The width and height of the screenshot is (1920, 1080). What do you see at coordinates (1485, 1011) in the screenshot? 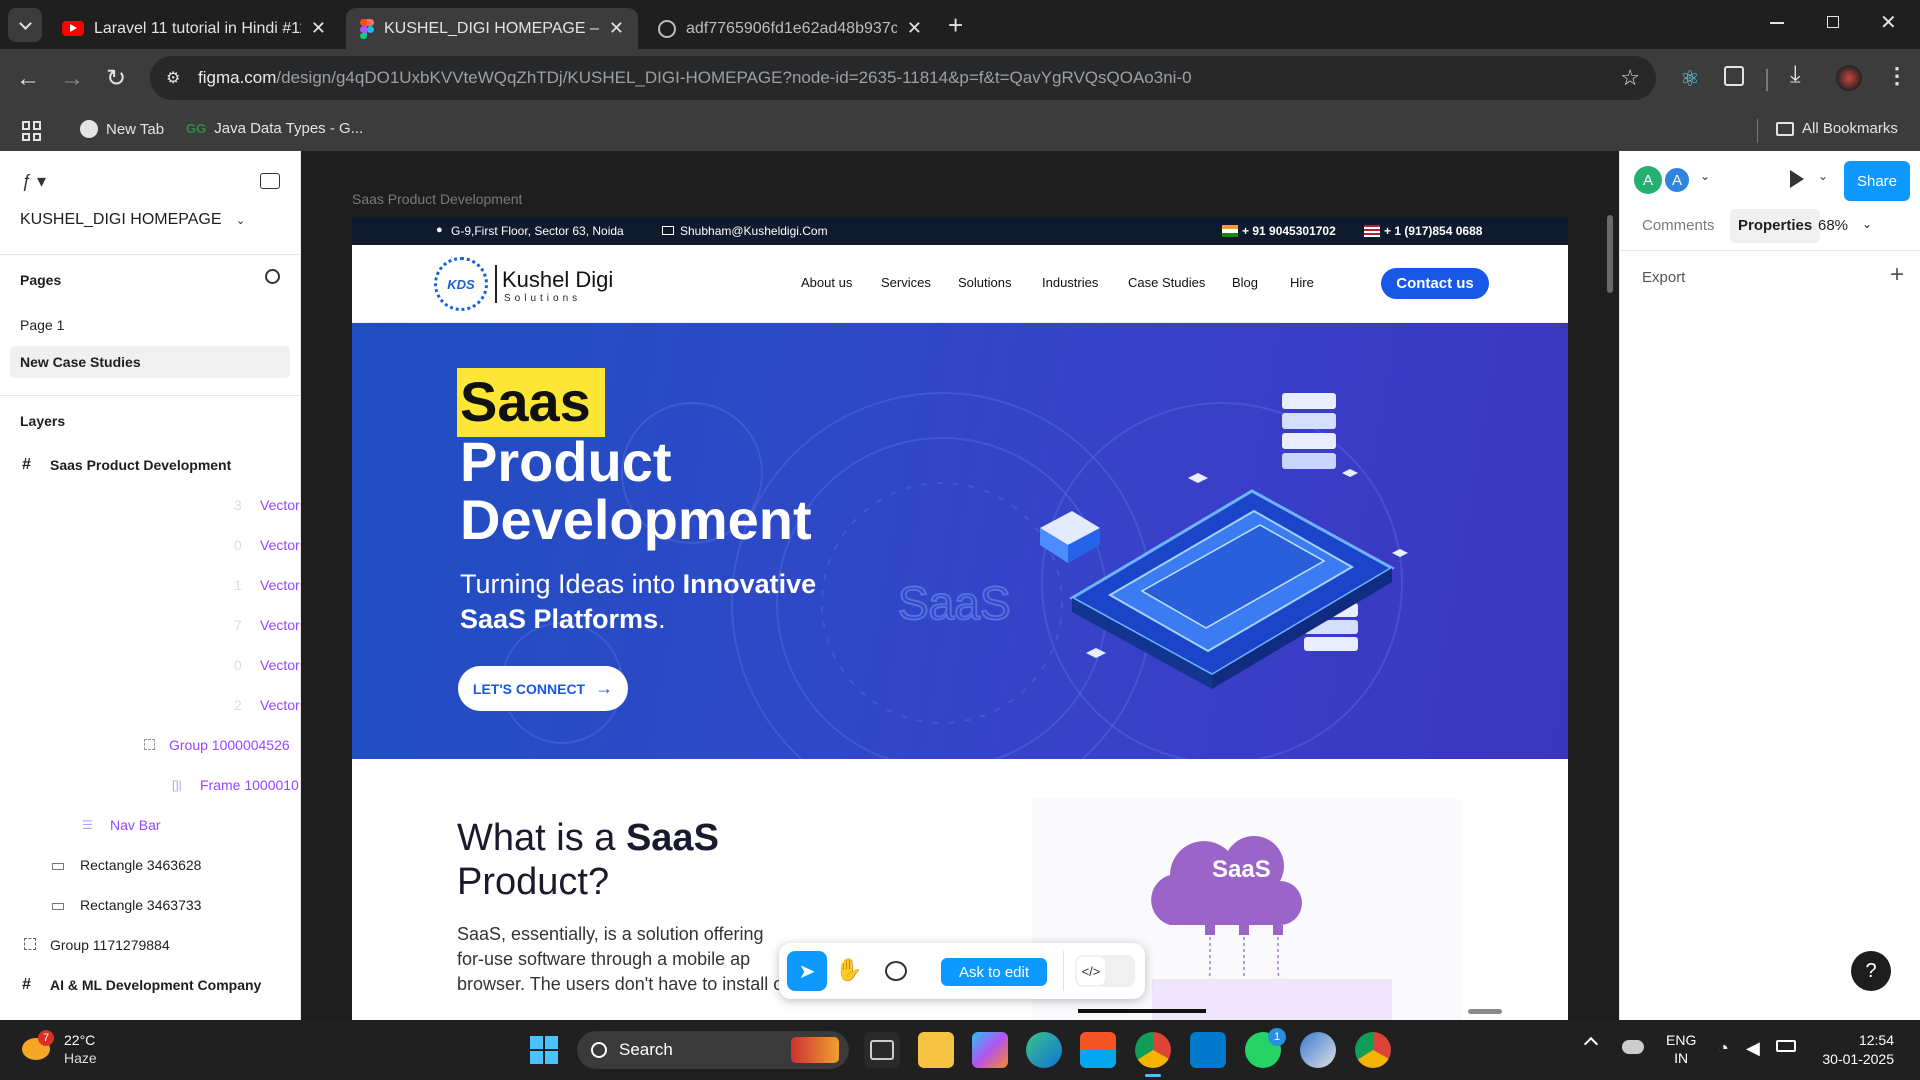
I see `horizontal-scrollbar` at bounding box center [1485, 1011].